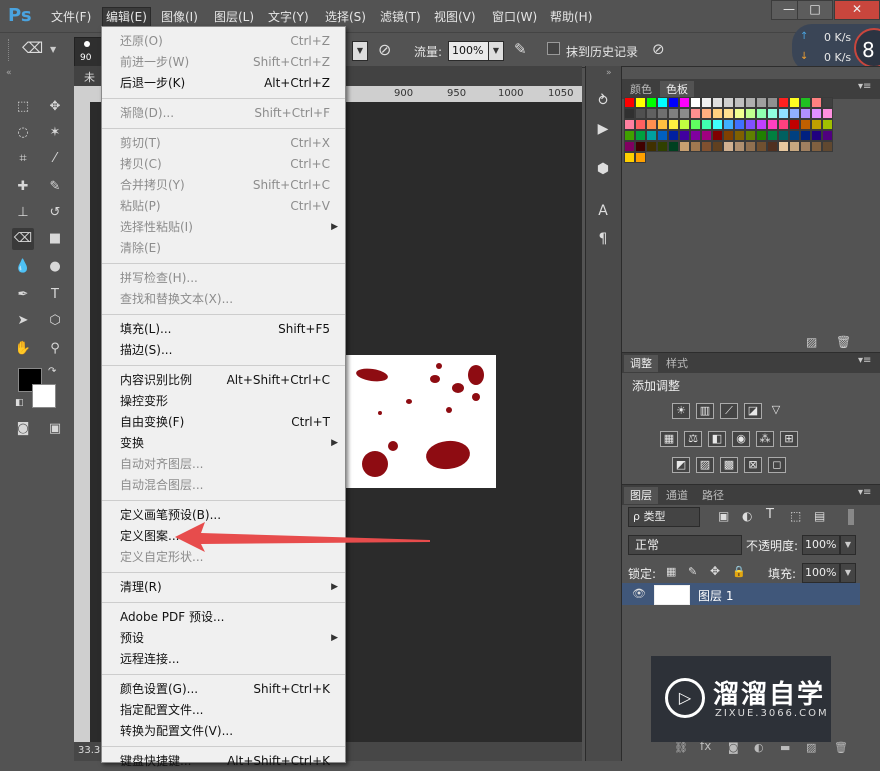 This screenshot has width=880, height=771. I want to click on marquee-tool-icon: ⬚, so click(23, 107).